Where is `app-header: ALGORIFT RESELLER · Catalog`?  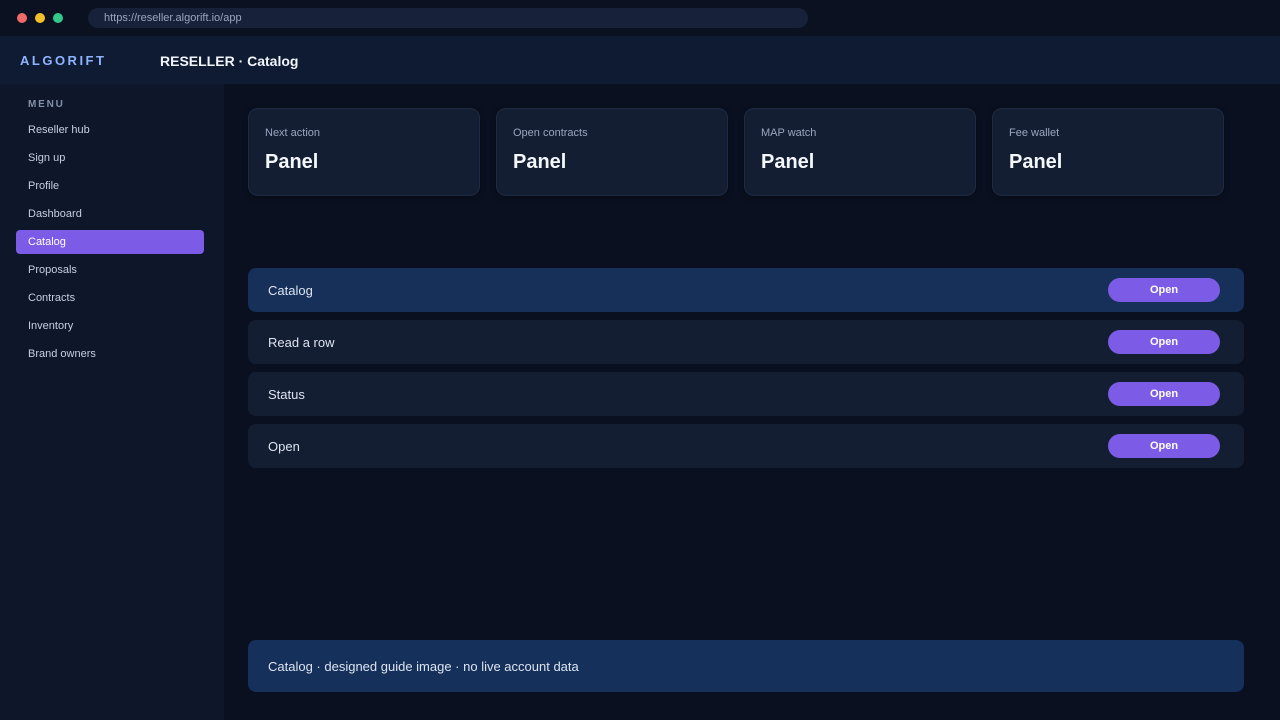 app-header: ALGORIFT RESELLER · Catalog is located at coordinates (640, 60).